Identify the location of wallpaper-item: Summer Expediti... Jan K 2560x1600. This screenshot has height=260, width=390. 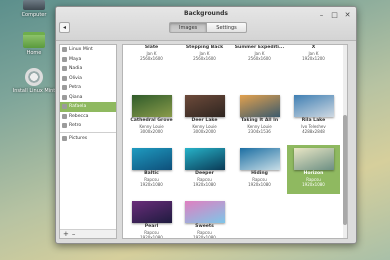
(259, 56).